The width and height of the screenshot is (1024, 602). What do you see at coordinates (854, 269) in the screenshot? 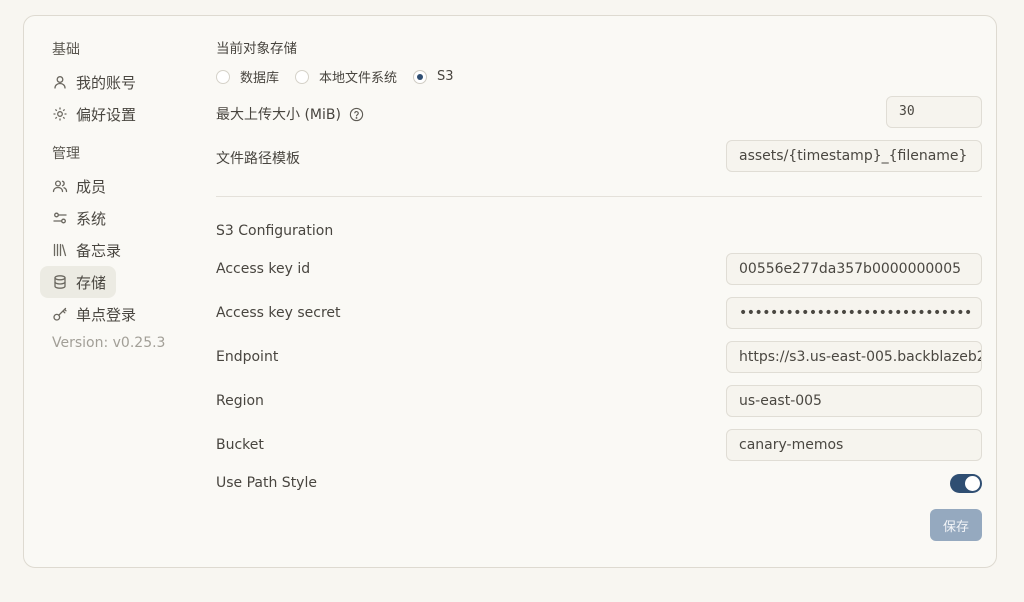
I see `access-key-id-input: 00556e277da357b0000000005` at bounding box center [854, 269].